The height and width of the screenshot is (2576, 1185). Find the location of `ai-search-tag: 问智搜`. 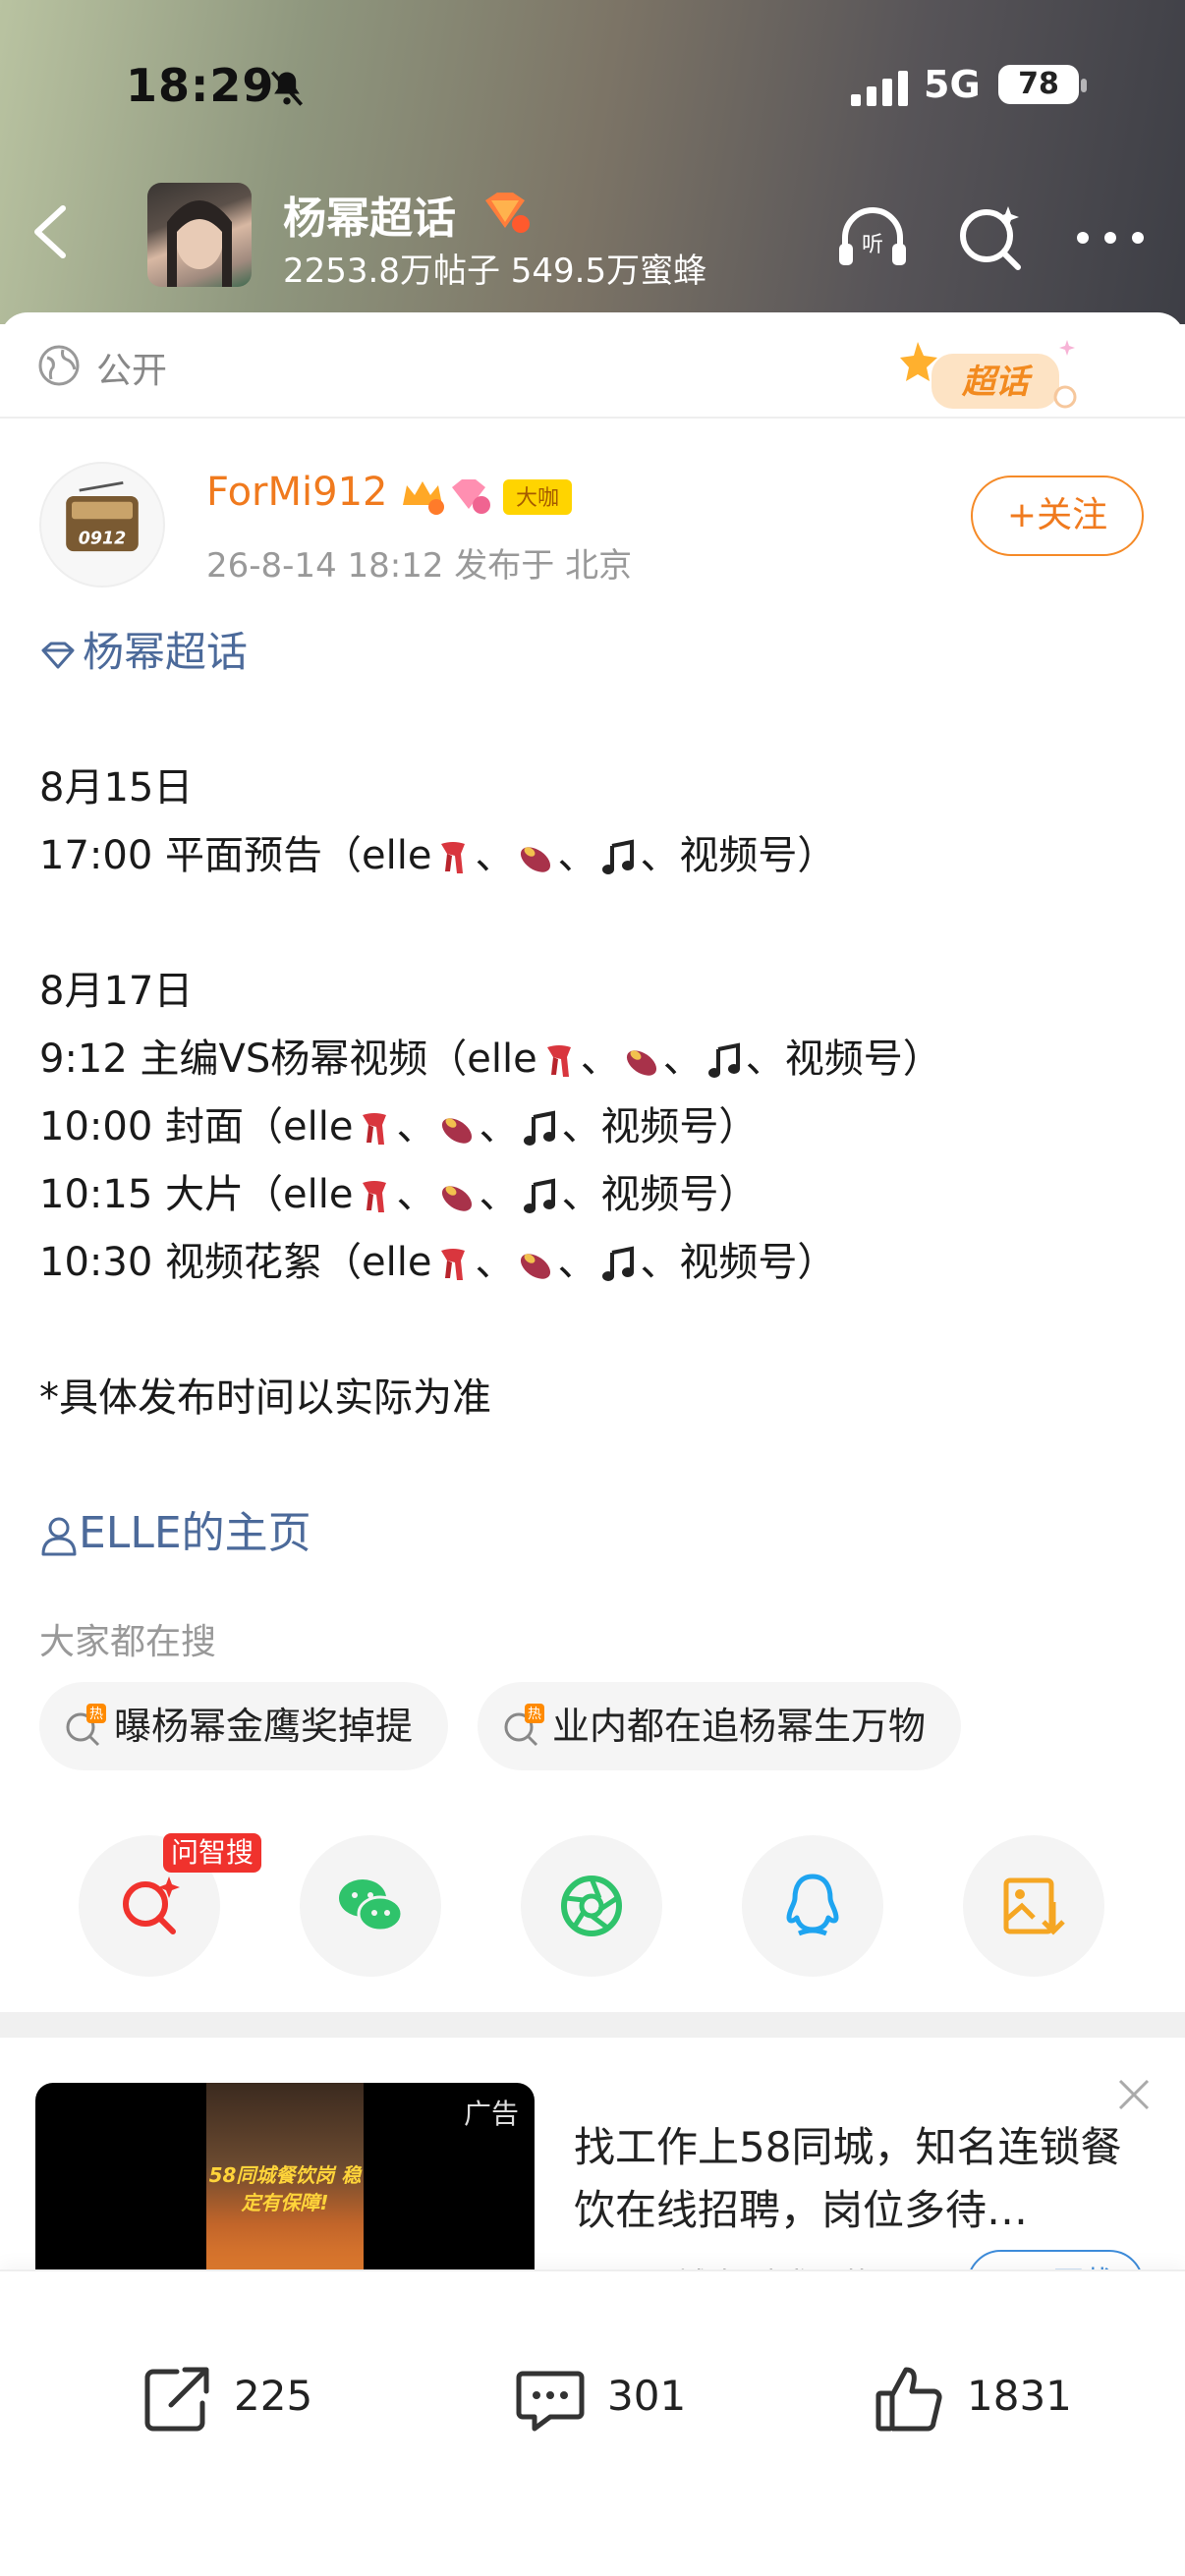

ai-search-tag: 问智搜 is located at coordinates (213, 1853).